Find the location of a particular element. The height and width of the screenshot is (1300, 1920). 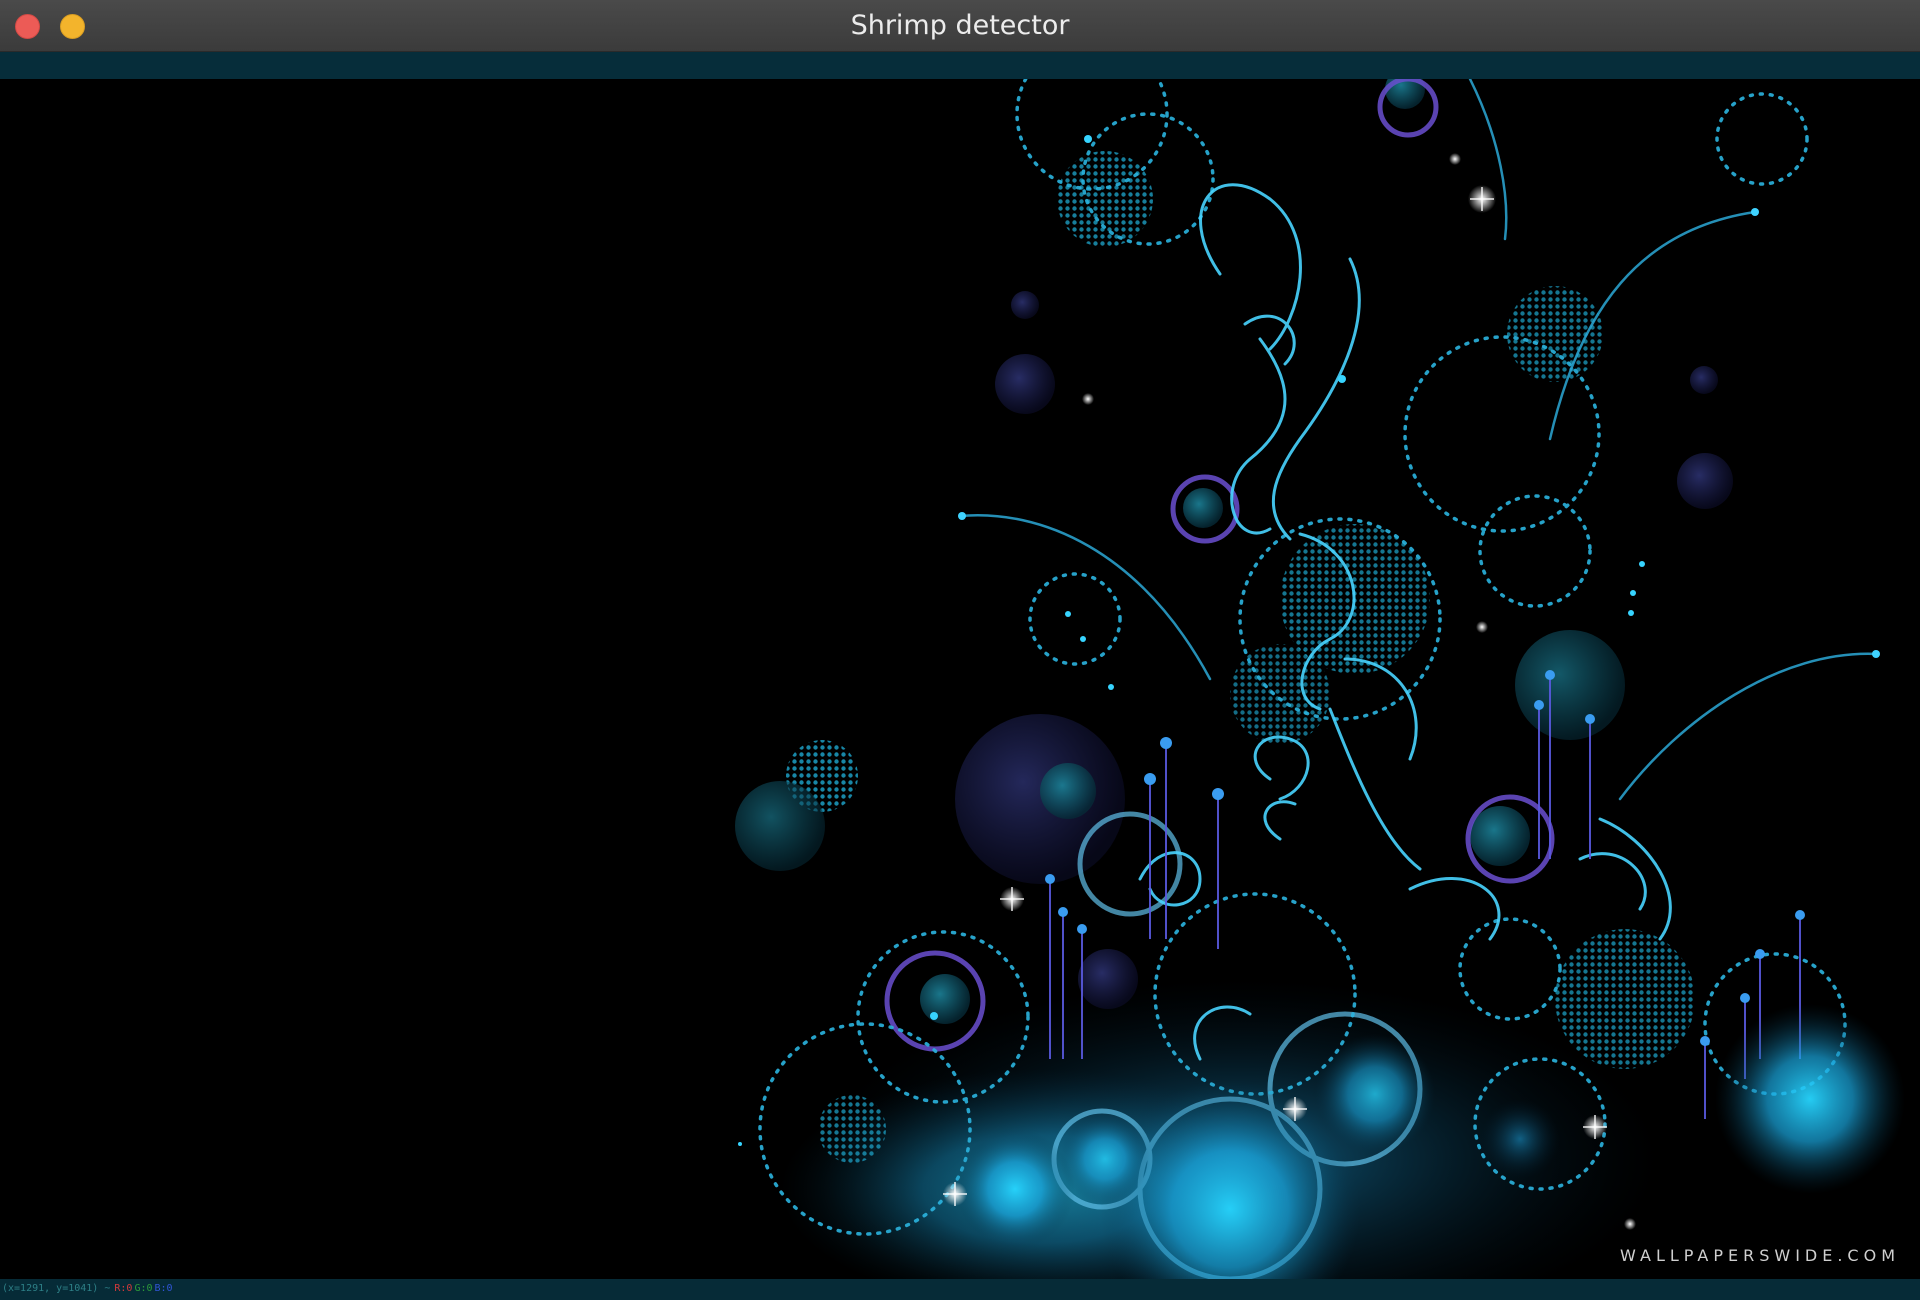

cursor-coordinates: (x=1291, y=1041) ~ is located at coordinates (56, 1288).